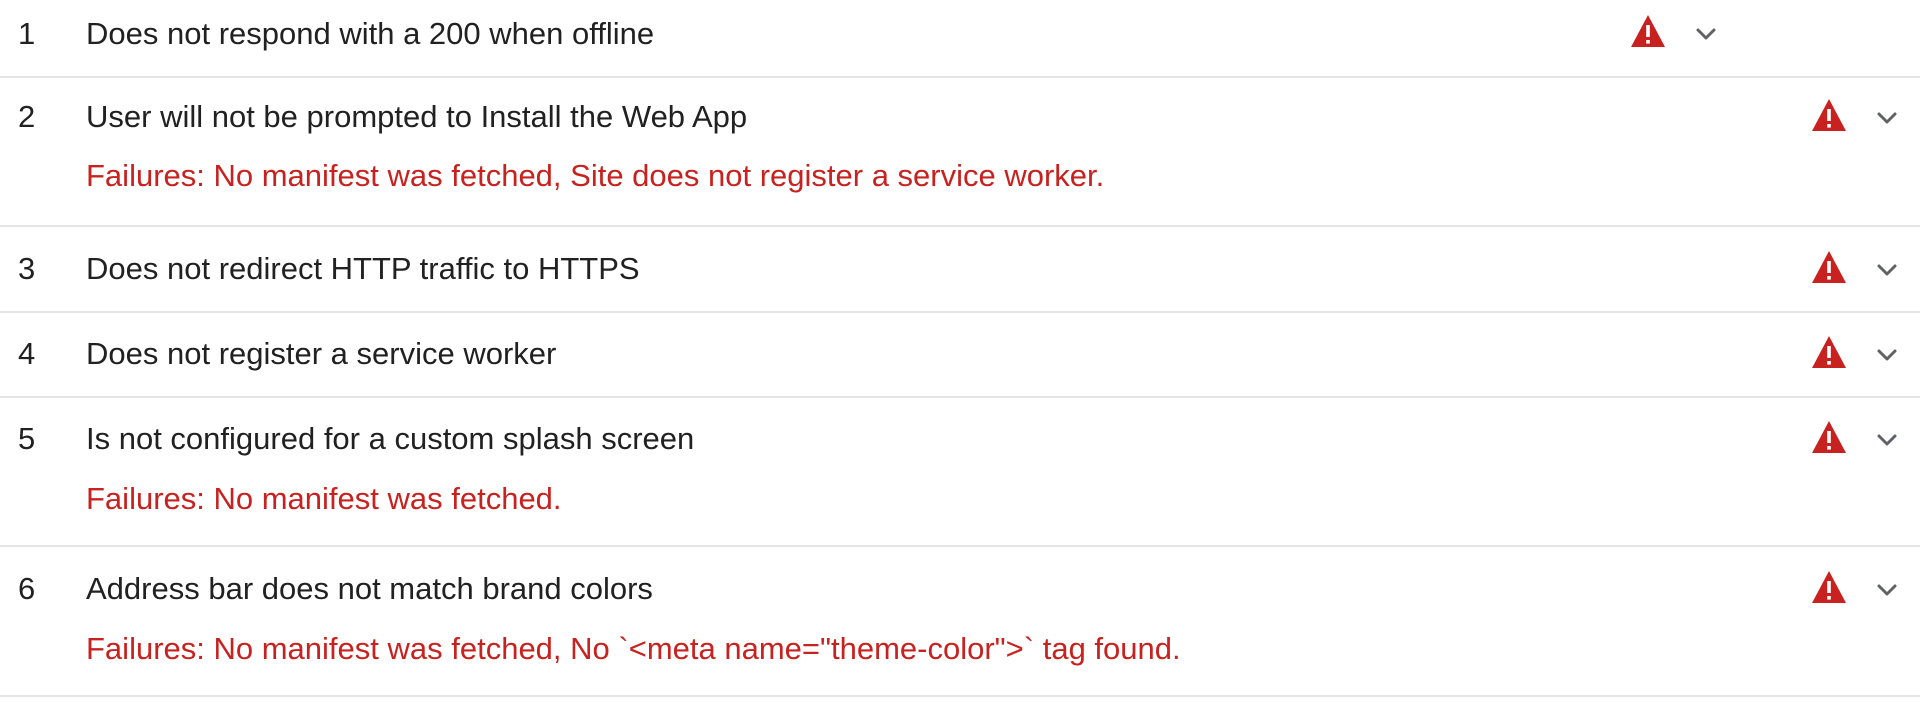  What do you see at coordinates (27, 33) in the screenshot?
I see `audit-number: 1` at bounding box center [27, 33].